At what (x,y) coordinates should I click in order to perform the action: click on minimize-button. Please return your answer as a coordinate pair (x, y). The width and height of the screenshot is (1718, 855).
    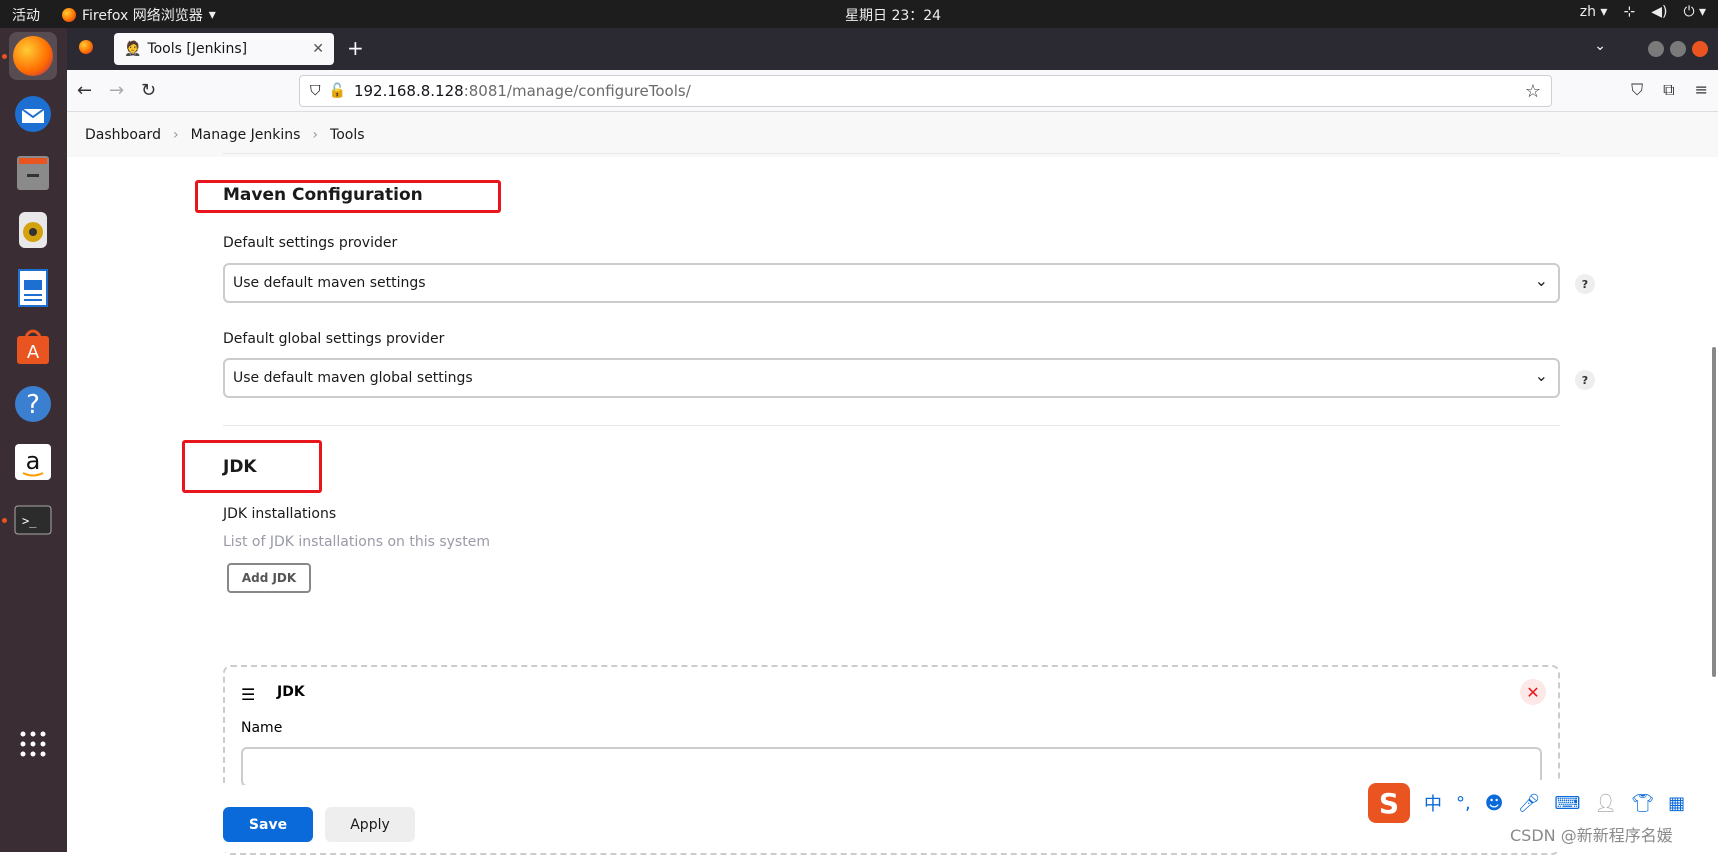
    Looking at the image, I should click on (1656, 49).